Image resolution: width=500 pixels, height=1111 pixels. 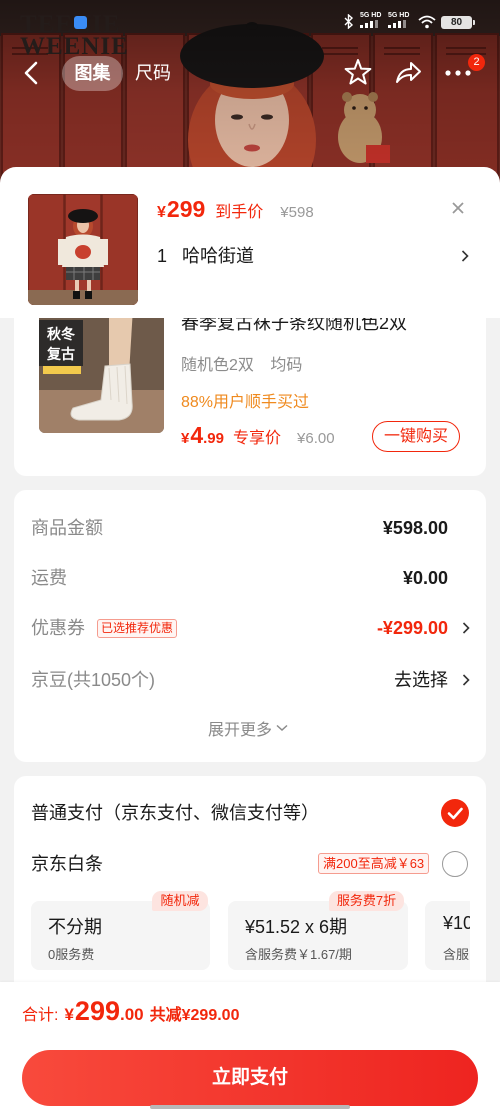 What do you see at coordinates (162, 256) in the screenshot?
I see `address-index: 1` at bounding box center [162, 256].